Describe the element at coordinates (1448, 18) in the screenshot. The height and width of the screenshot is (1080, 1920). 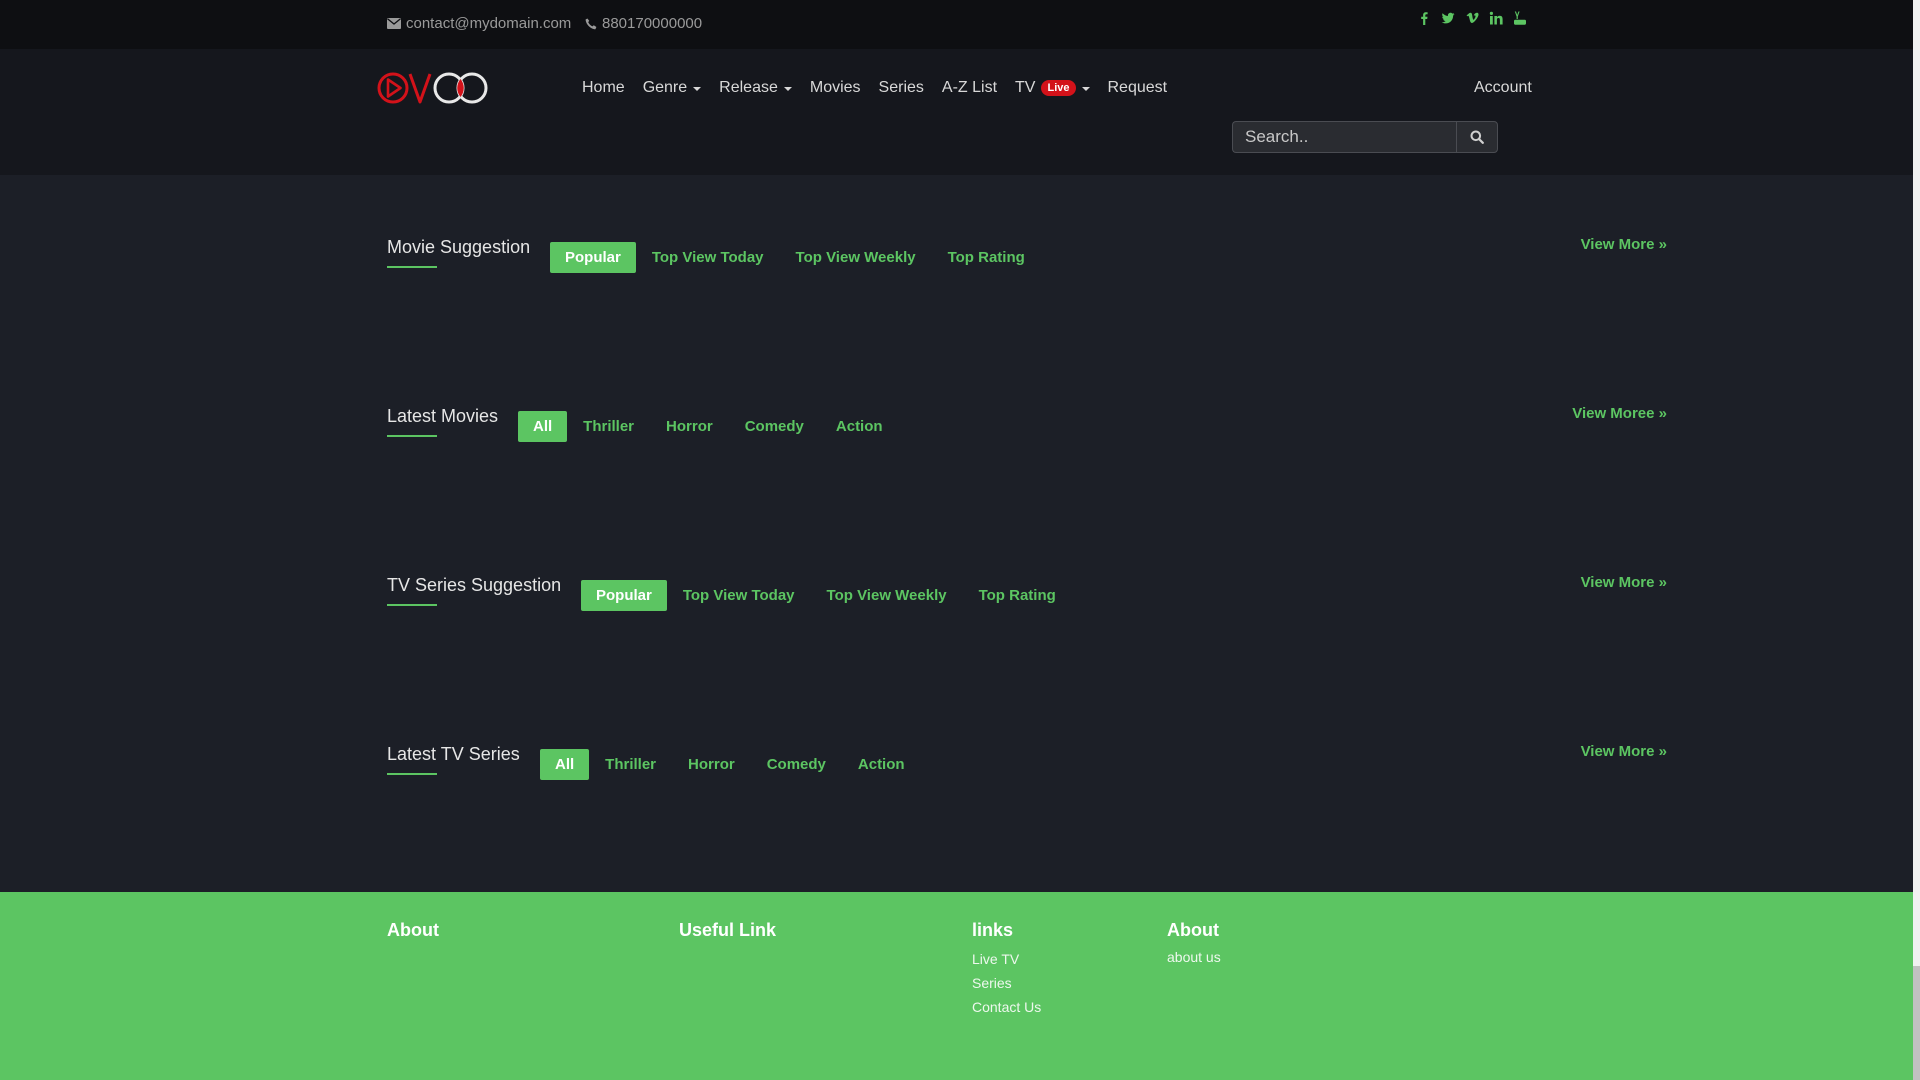
I see `twitter-icon` at that location.